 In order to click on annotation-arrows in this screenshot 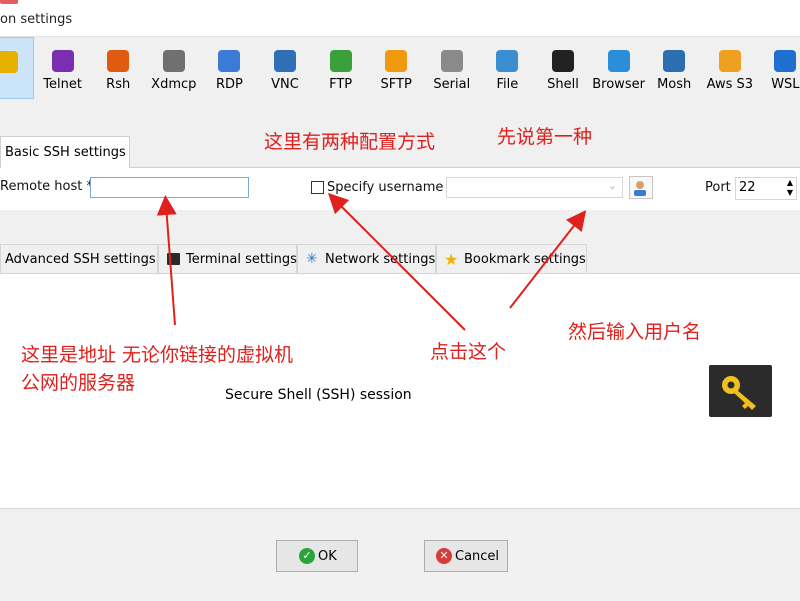, I will do `click(371, 261)`.